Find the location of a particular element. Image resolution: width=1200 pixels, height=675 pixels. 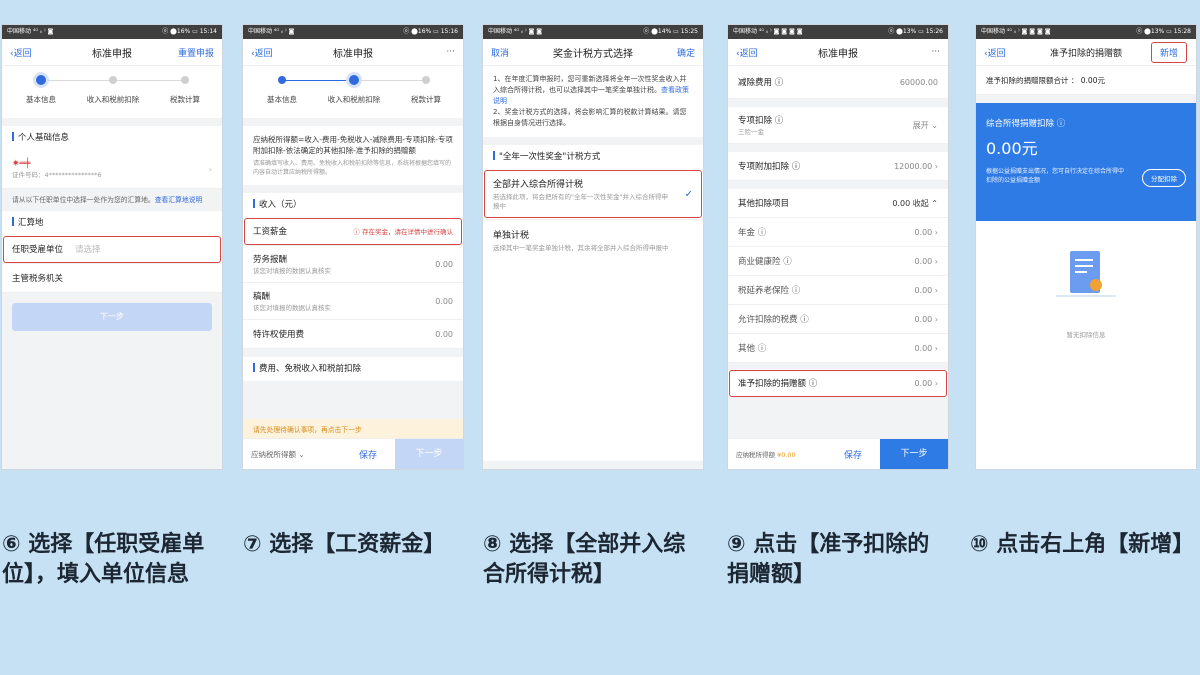

special-deduction-sub: 三险一金 is located at coordinates (751, 132).